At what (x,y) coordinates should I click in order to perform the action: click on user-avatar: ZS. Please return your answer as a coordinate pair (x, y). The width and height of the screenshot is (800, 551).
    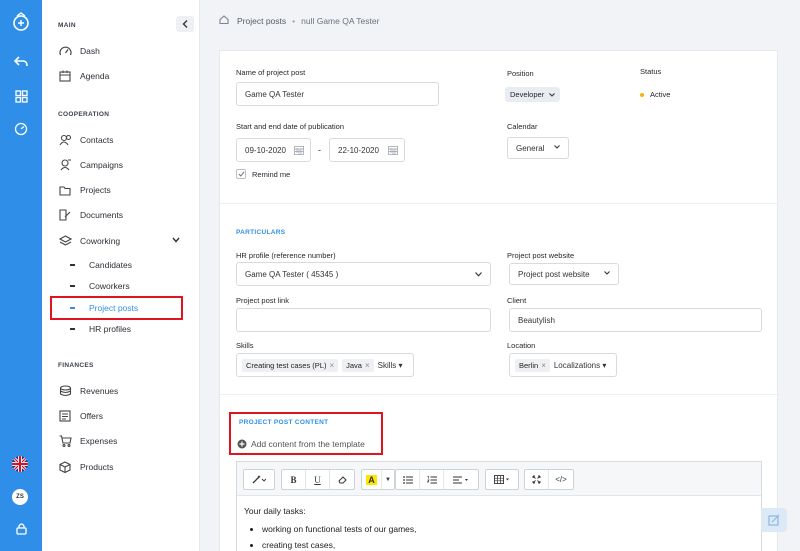
    Looking at the image, I should click on (20, 497).